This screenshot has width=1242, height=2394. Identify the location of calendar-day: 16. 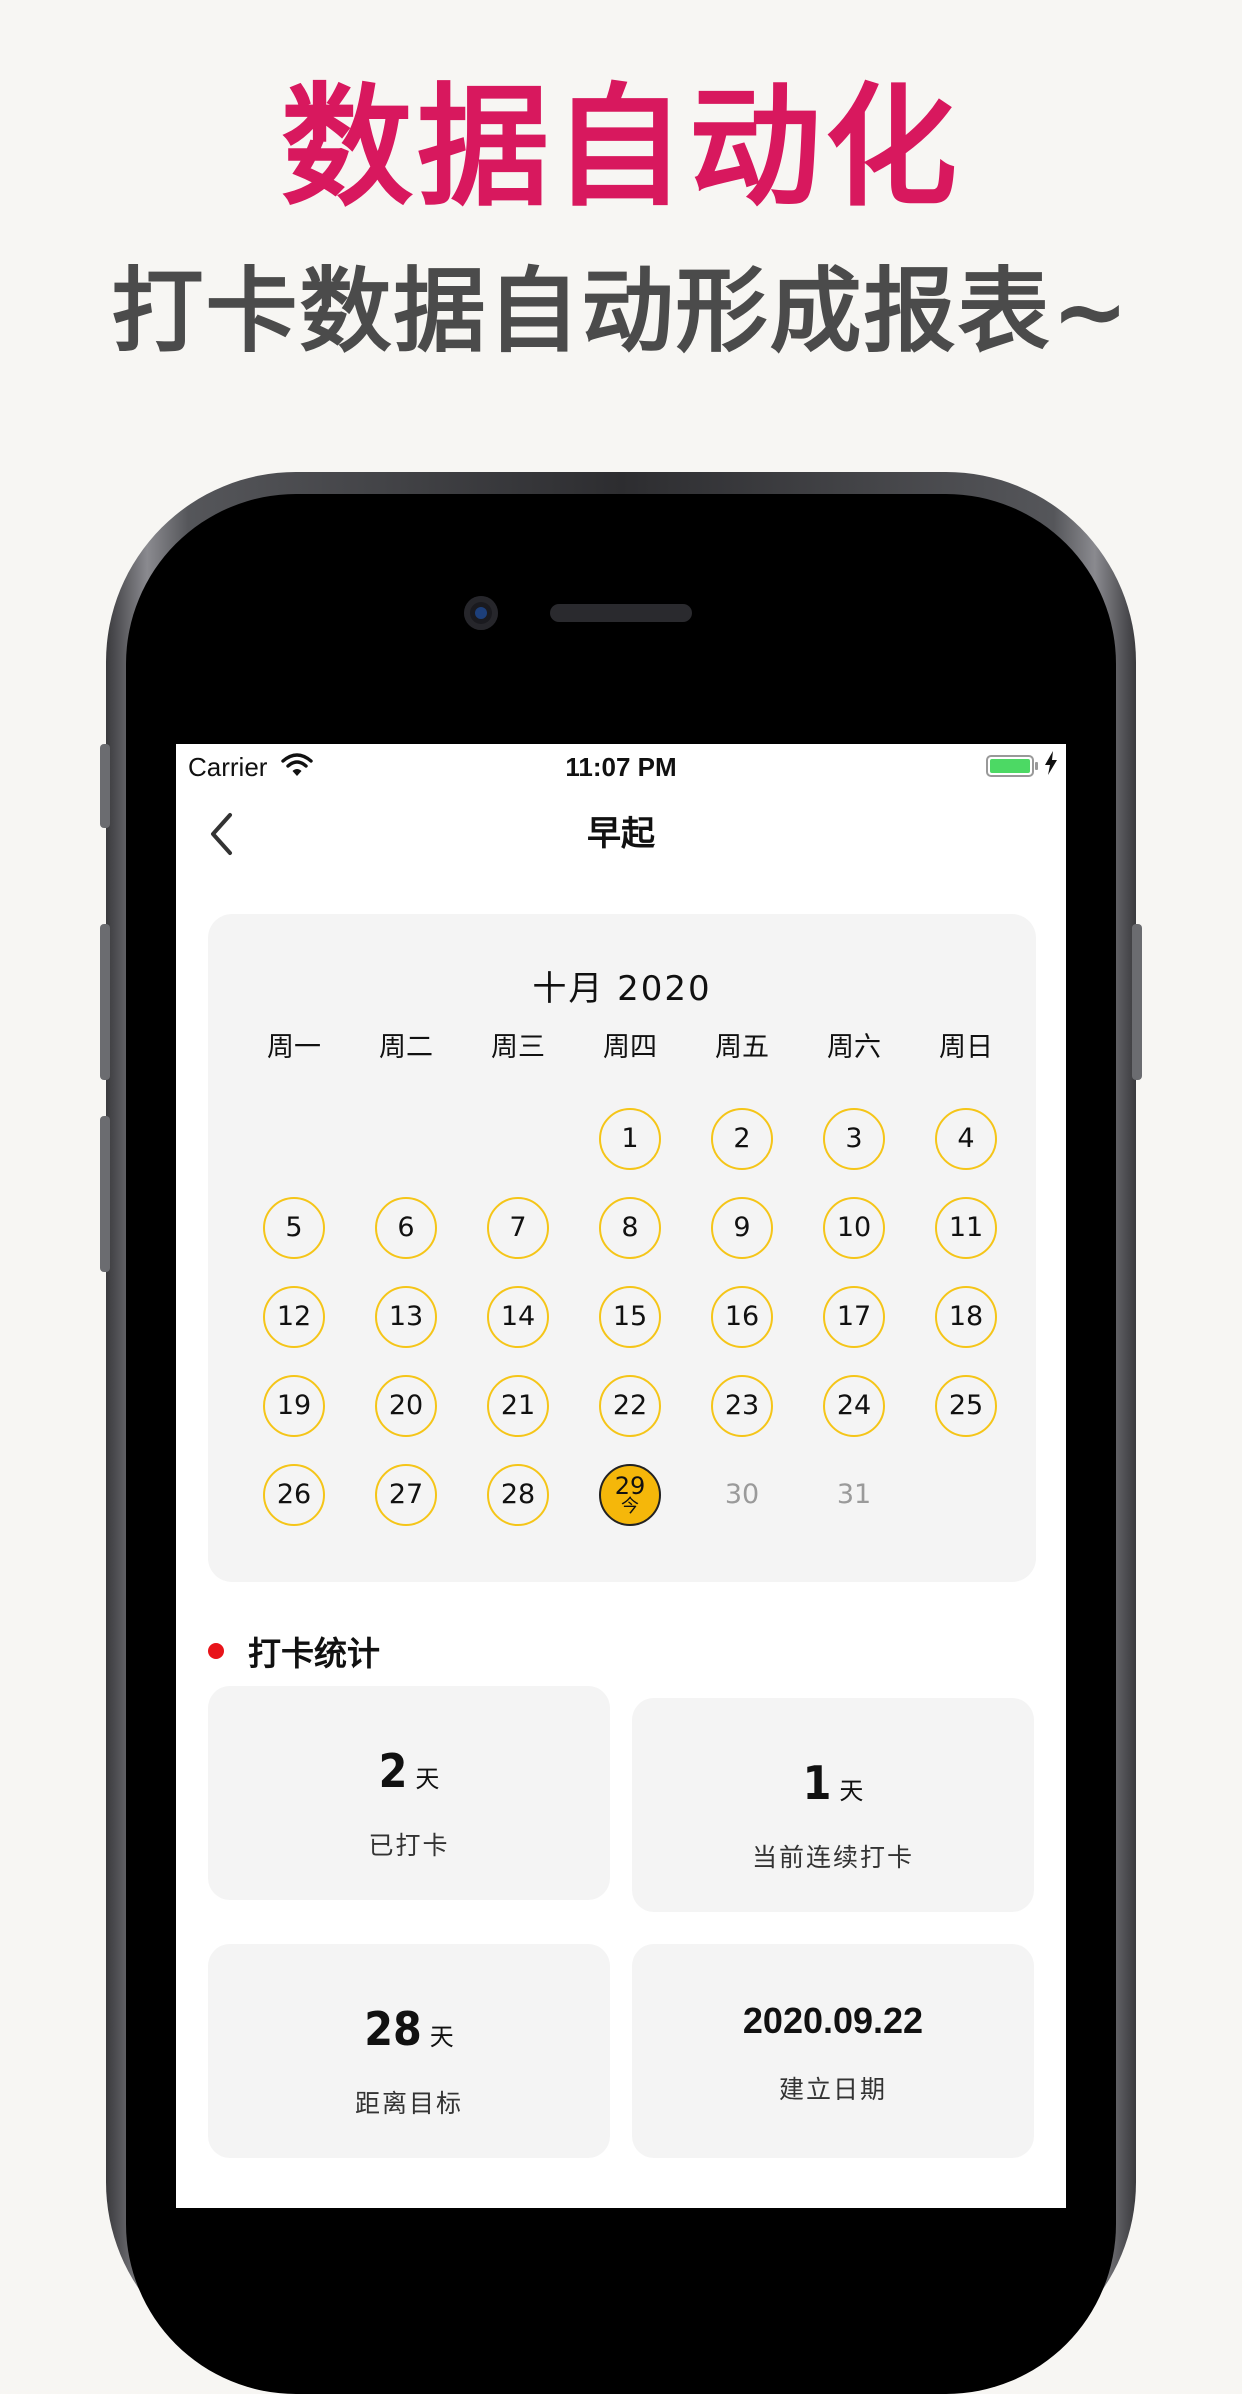
(742, 1316).